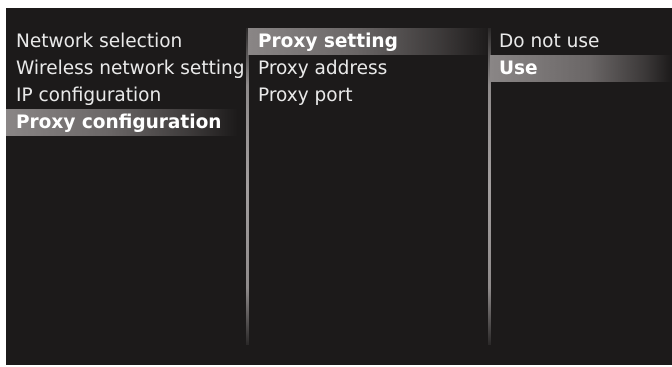 The image size is (672, 367). Describe the element at coordinates (300, 95) in the screenshot. I see `menu-item-proxy-port: Proxy port` at that location.